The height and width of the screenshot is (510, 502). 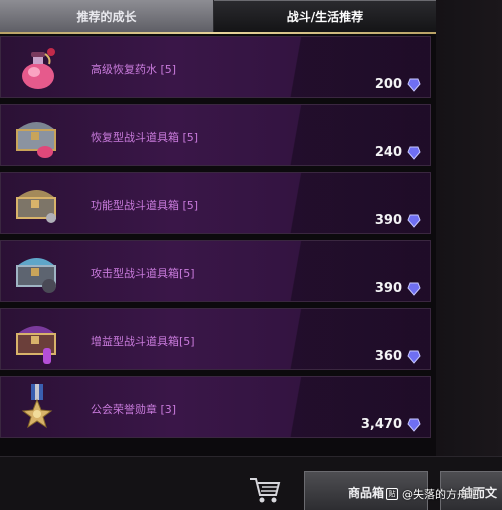 What do you see at coordinates (37, 272) in the screenshot?
I see `chest-blue-icon` at bounding box center [37, 272].